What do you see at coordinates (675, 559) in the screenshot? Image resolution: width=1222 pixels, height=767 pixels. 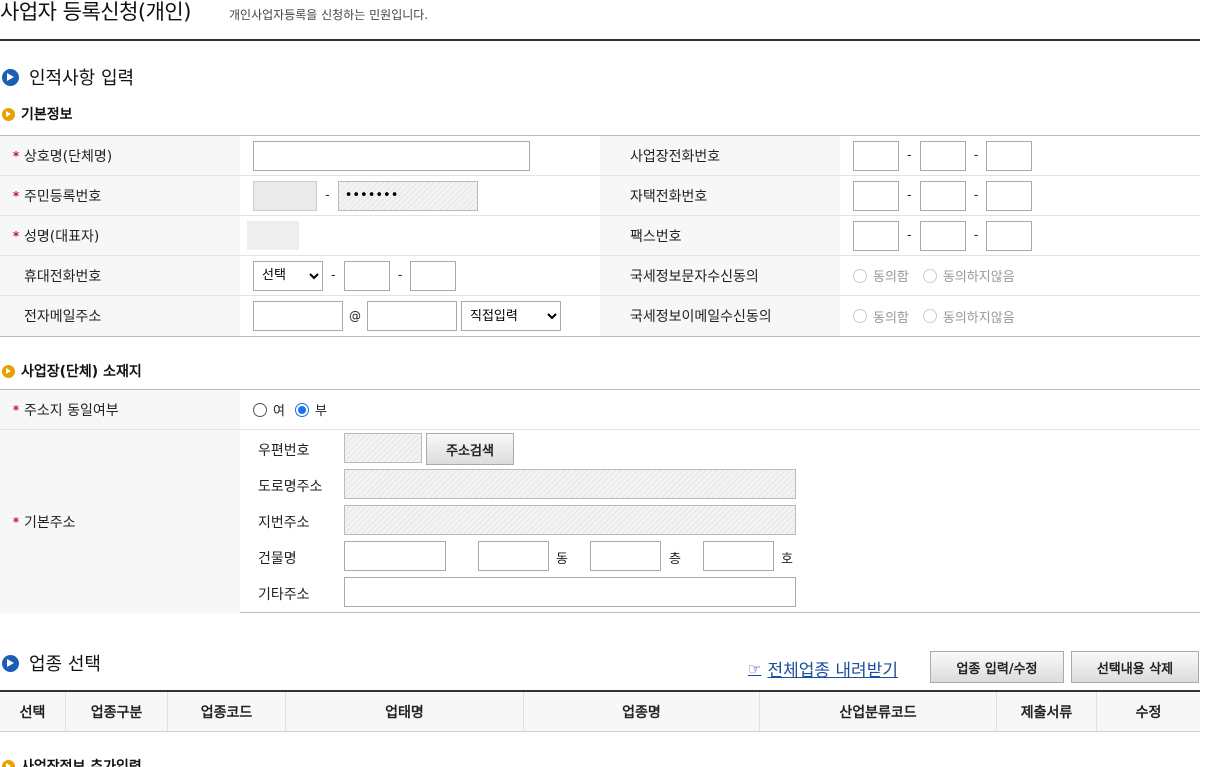 I see `floor-label: 층` at bounding box center [675, 559].